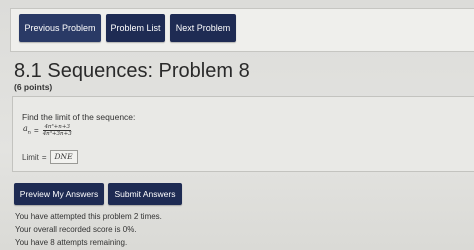 The height and width of the screenshot is (250, 474). What do you see at coordinates (33, 87) in the screenshot?
I see `problem-points: (6 points)` at bounding box center [33, 87].